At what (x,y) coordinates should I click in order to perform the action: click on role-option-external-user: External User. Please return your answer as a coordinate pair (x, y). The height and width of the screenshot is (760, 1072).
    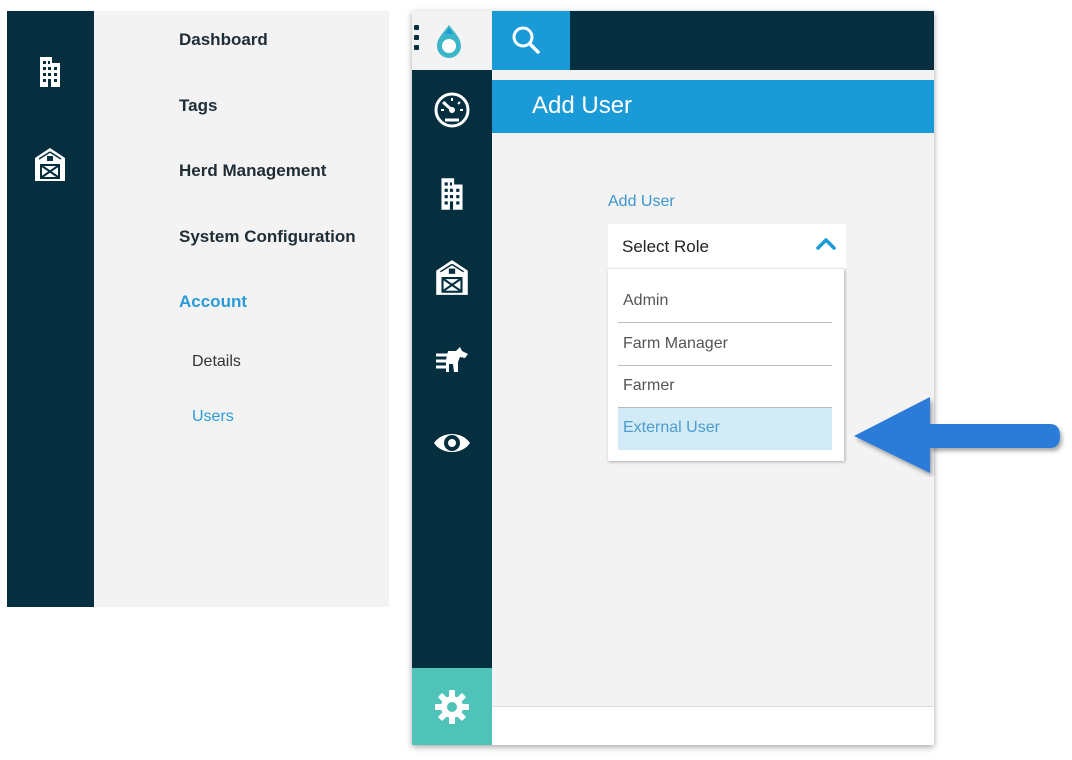
    Looking at the image, I should click on (725, 429).